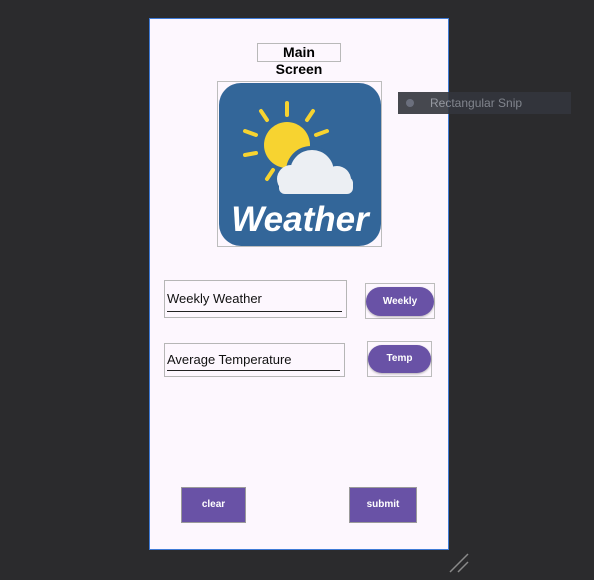 The width and height of the screenshot is (594, 580). What do you see at coordinates (229, 359) in the screenshot?
I see `average-temperature-value: Average Temperature` at bounding box center [229, 359].